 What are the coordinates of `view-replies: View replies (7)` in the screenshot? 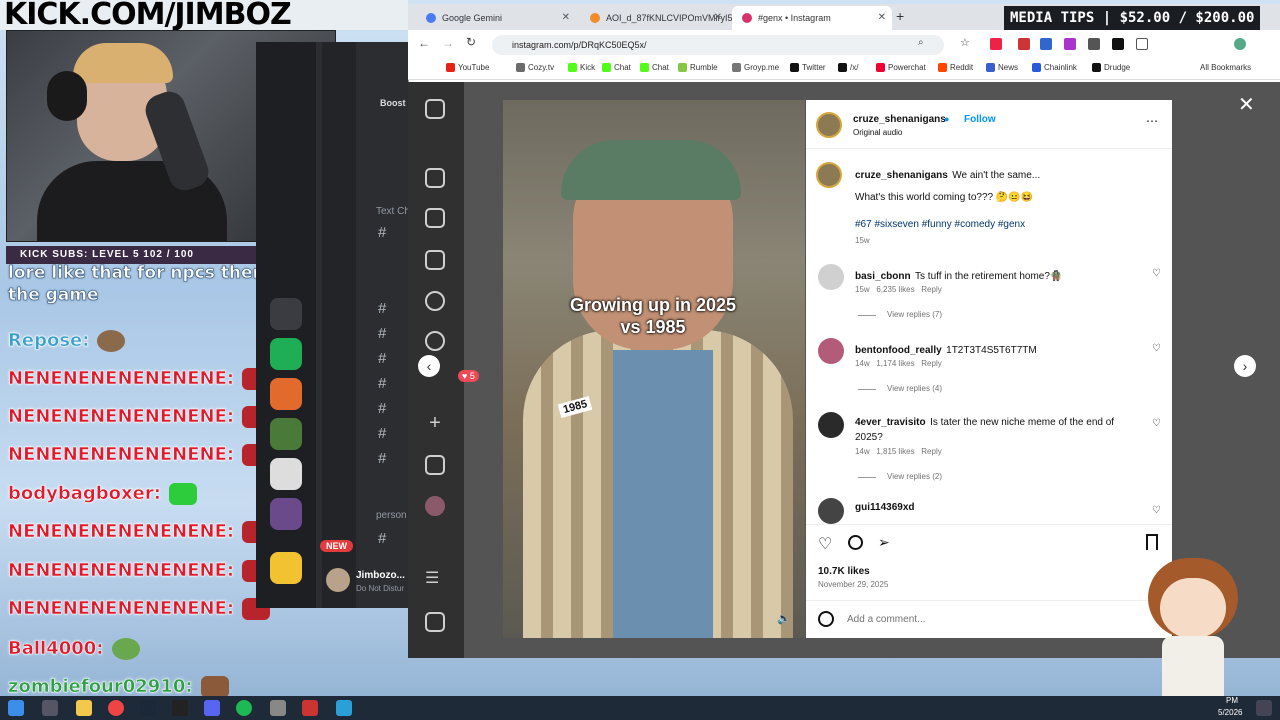 It's located at (914, 314).